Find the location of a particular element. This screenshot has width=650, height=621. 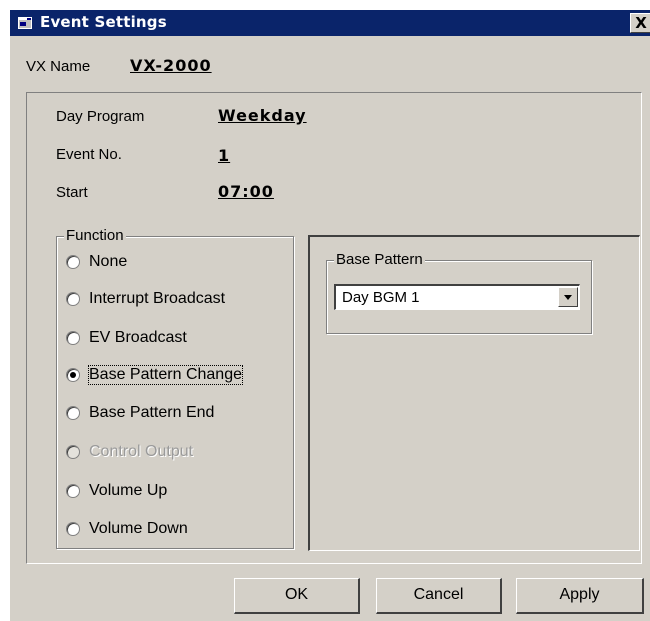

function-option: Volume Down is located at coordinates (127, 529).